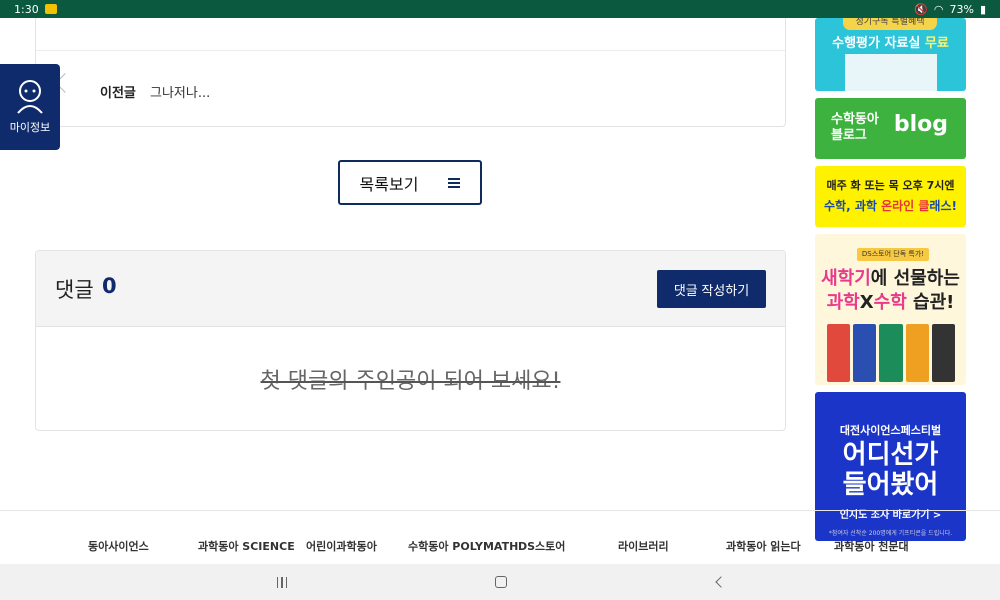 The width and height of the screenshot is (1000, 600). What do you see at coordinates (26, 9) in the screenshot?
I see `status-time: 1:30` at bounding box center [26, 9].